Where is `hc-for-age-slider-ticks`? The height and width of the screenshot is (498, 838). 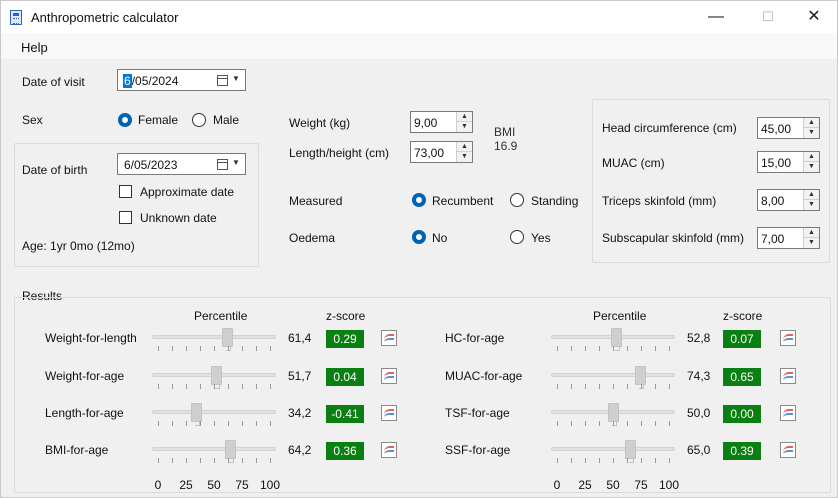 hc-for-age-slider-ticks is located at coordinates (613, 348).